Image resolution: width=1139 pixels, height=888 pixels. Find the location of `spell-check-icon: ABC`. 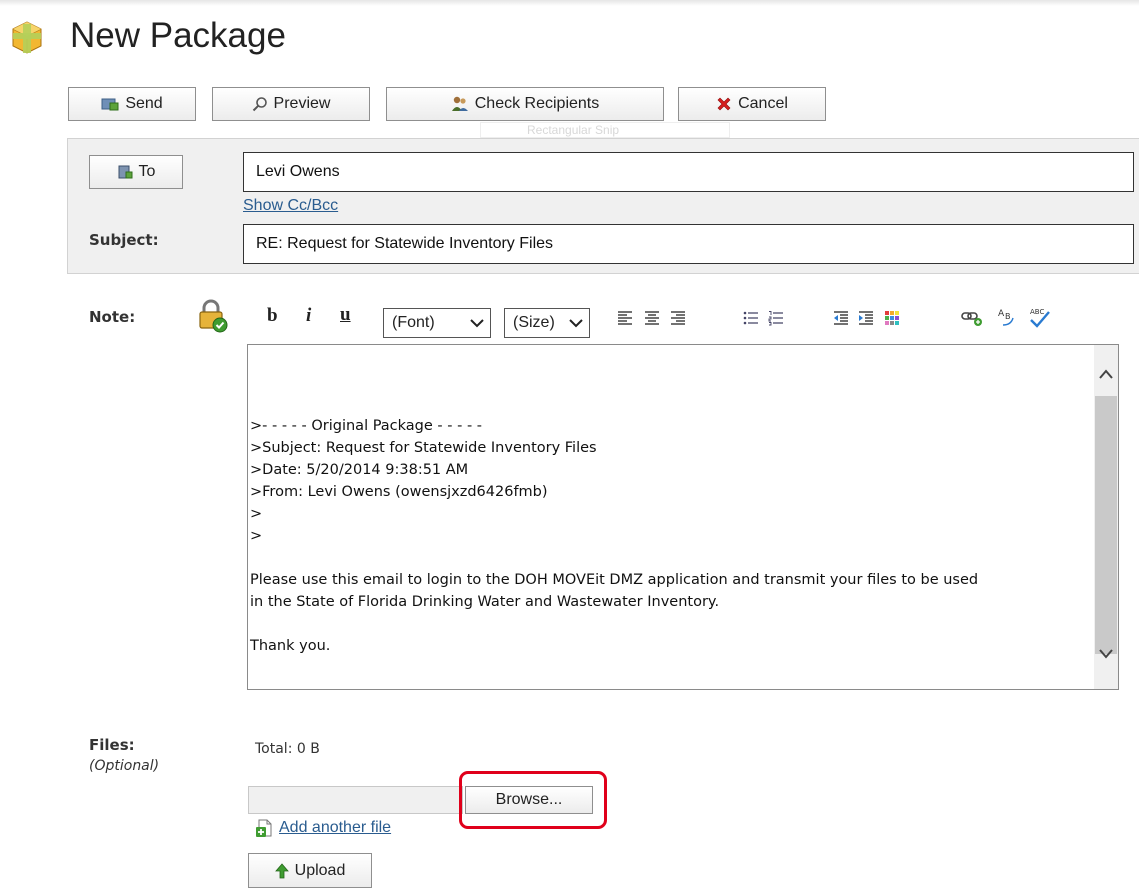

spell-check-icon: ABC is located at coordinates (1039, 317).